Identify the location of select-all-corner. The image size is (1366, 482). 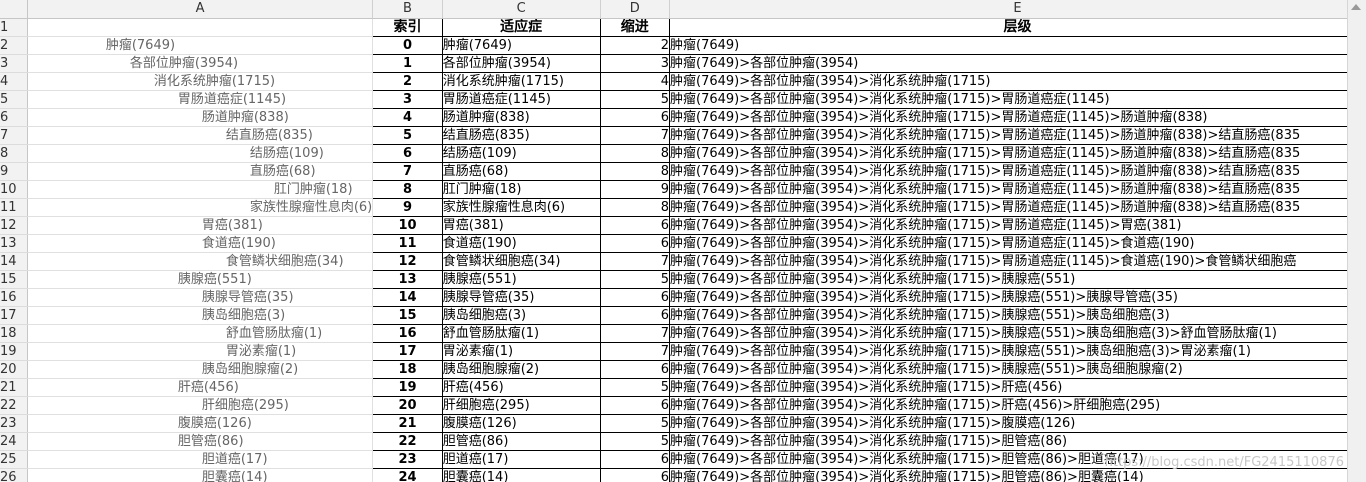
(14, 9).